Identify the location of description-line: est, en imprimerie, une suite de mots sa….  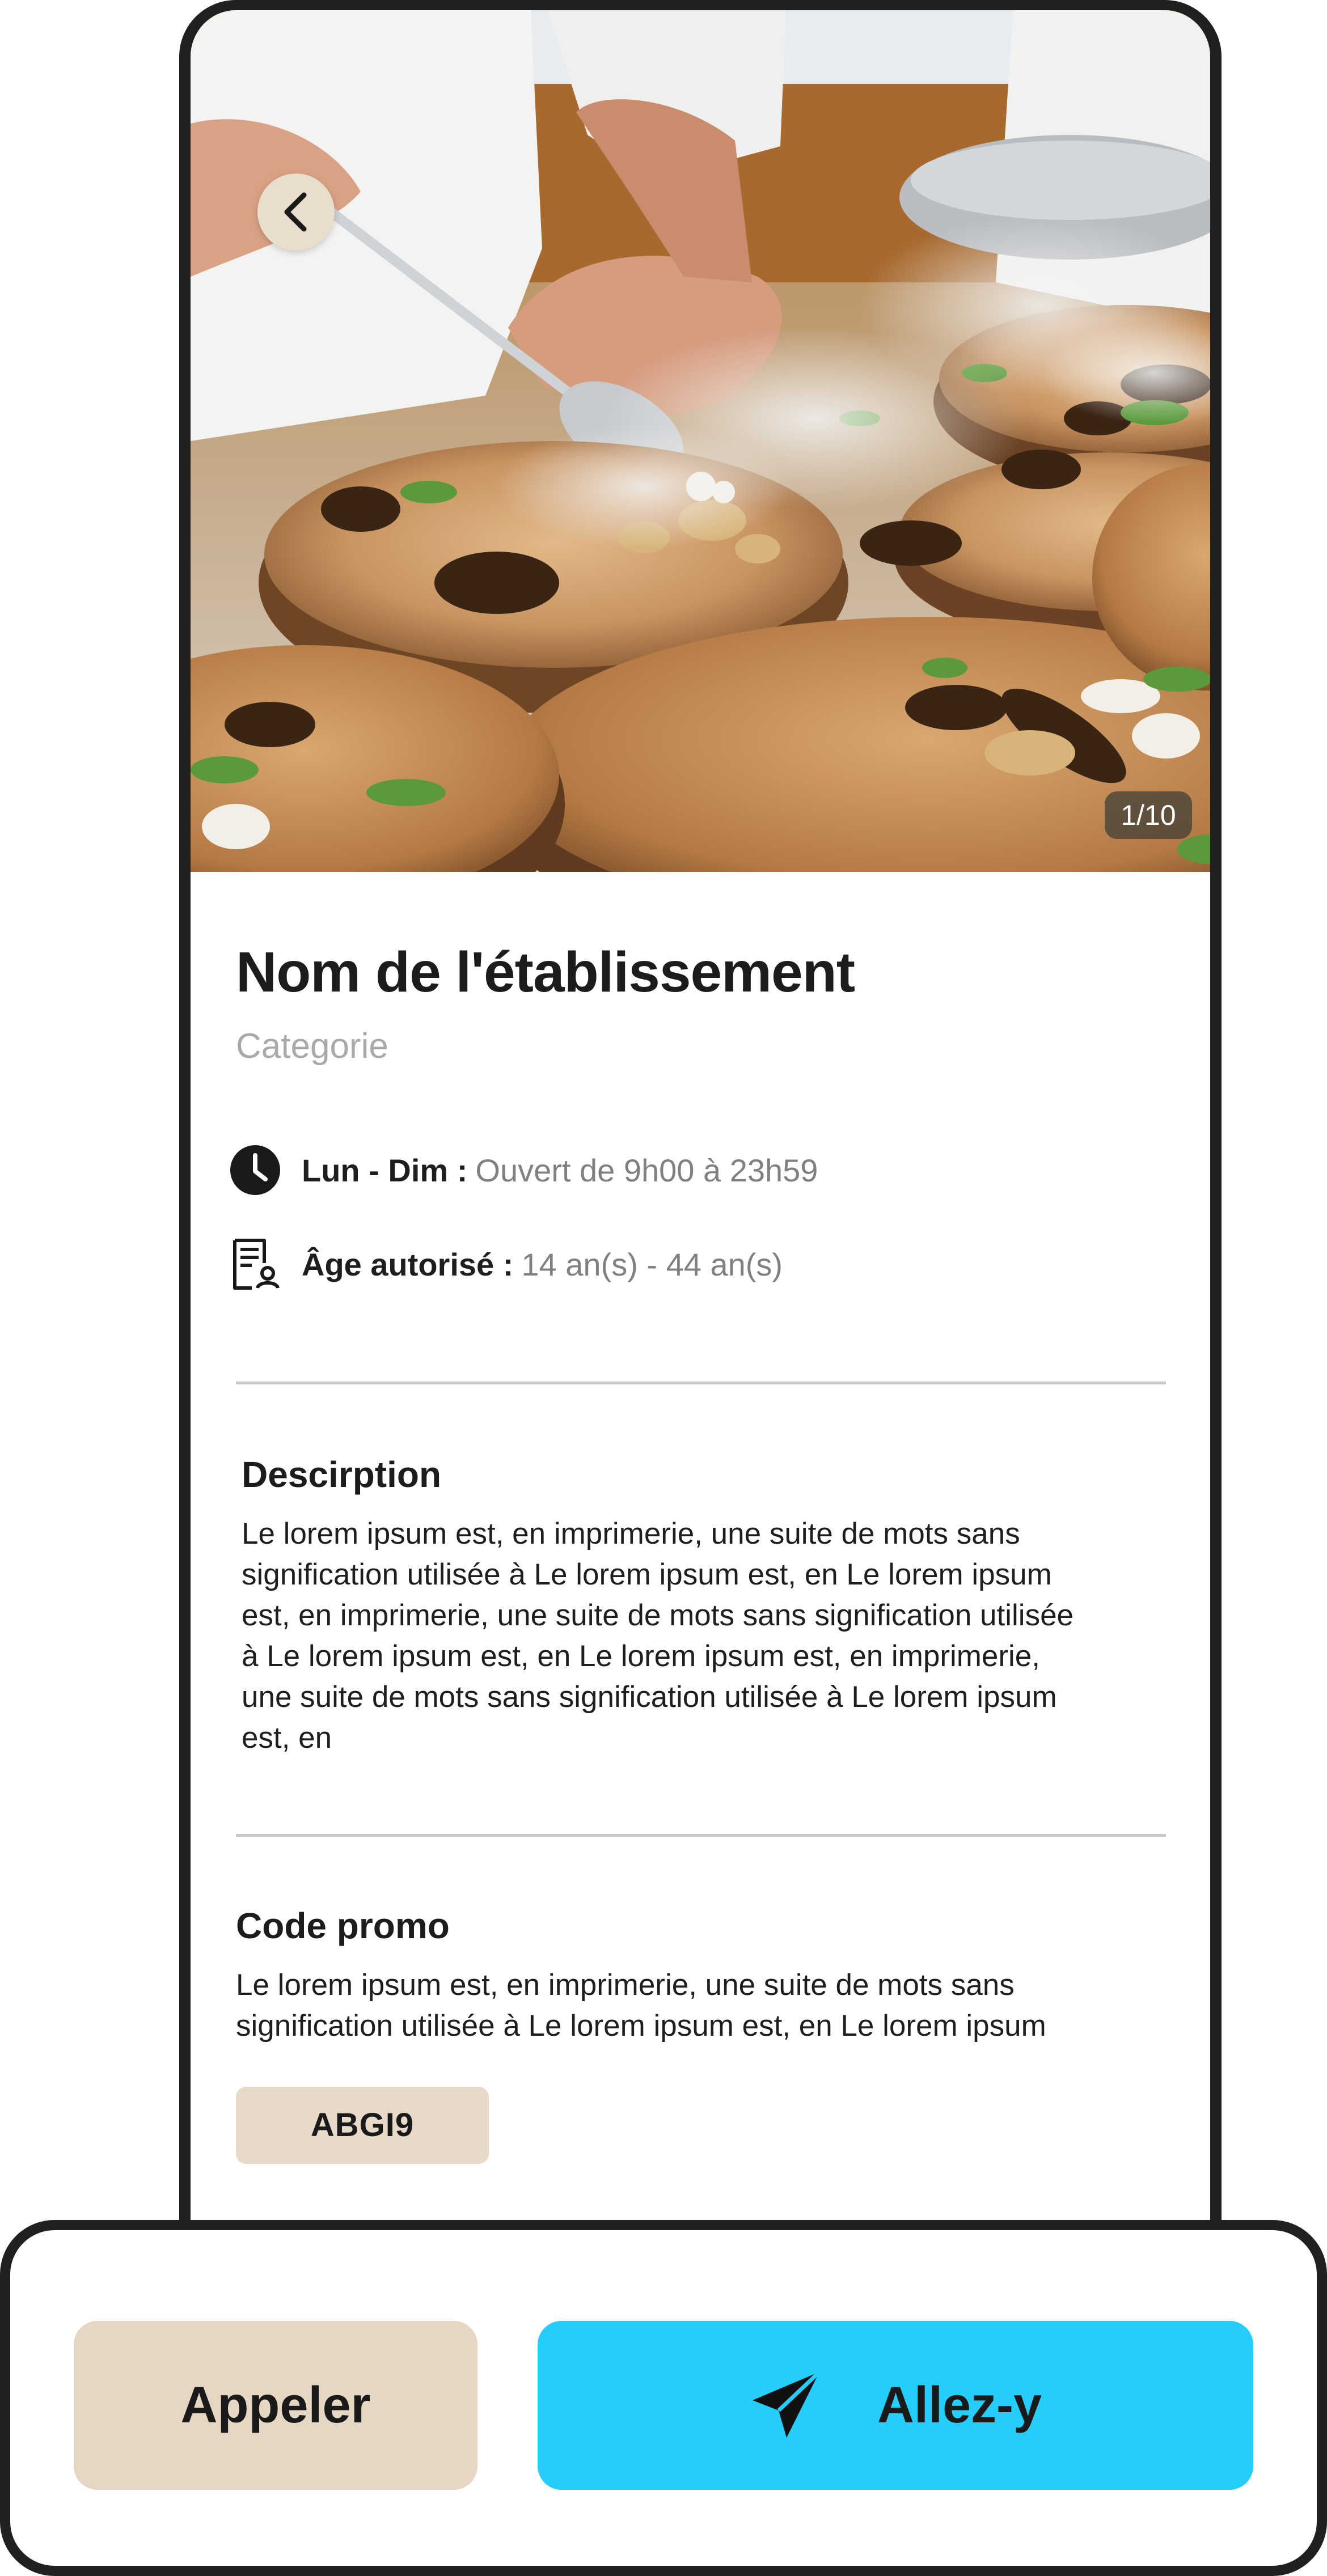
(658, 1616).